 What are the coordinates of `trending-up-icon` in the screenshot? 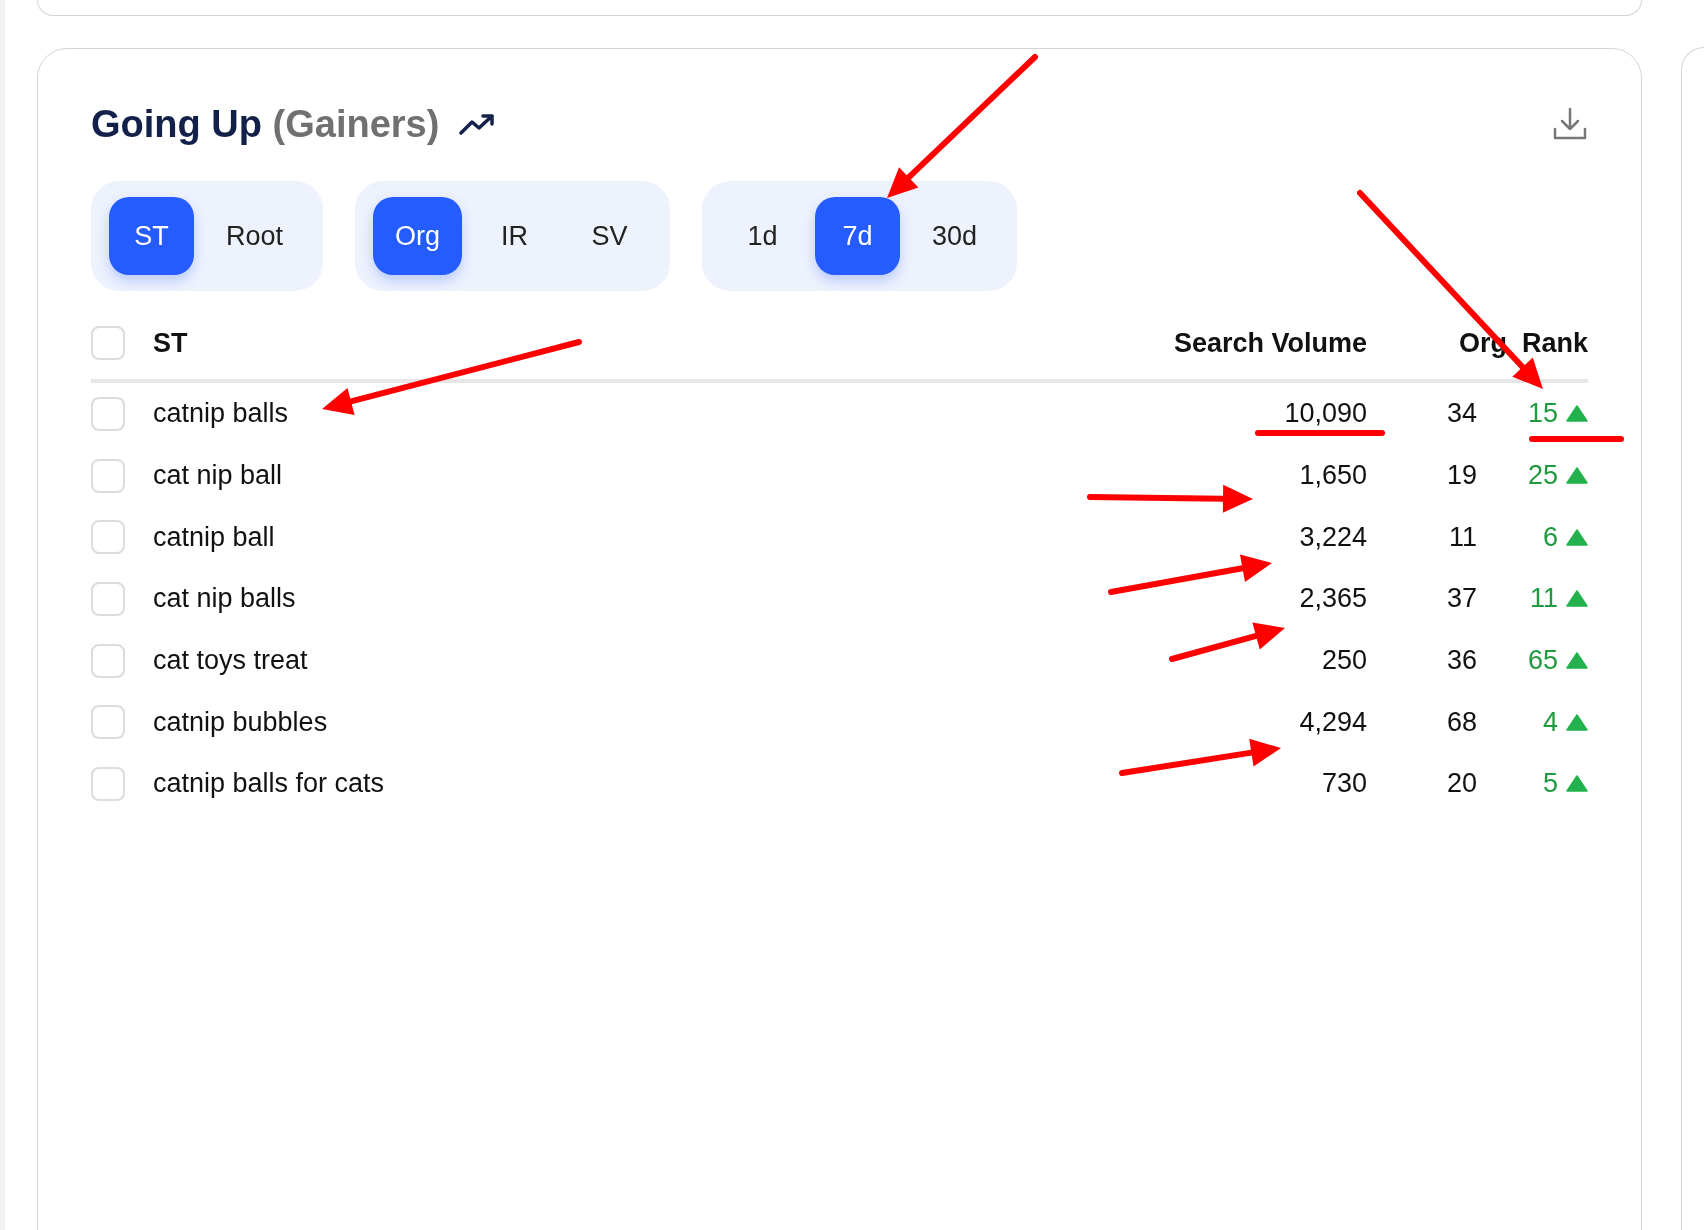 It's located at (477, 124).